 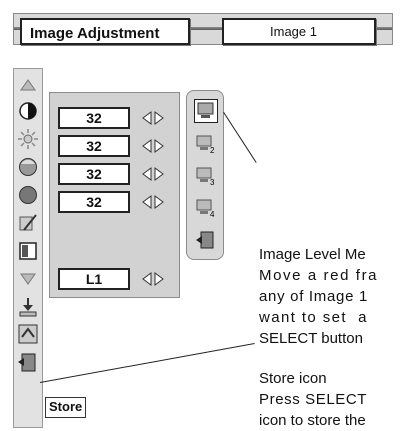 What do you see at coordinates (147, 363) in the screenshot?
I see `store-callout-line` at bounding box center [147, 363].